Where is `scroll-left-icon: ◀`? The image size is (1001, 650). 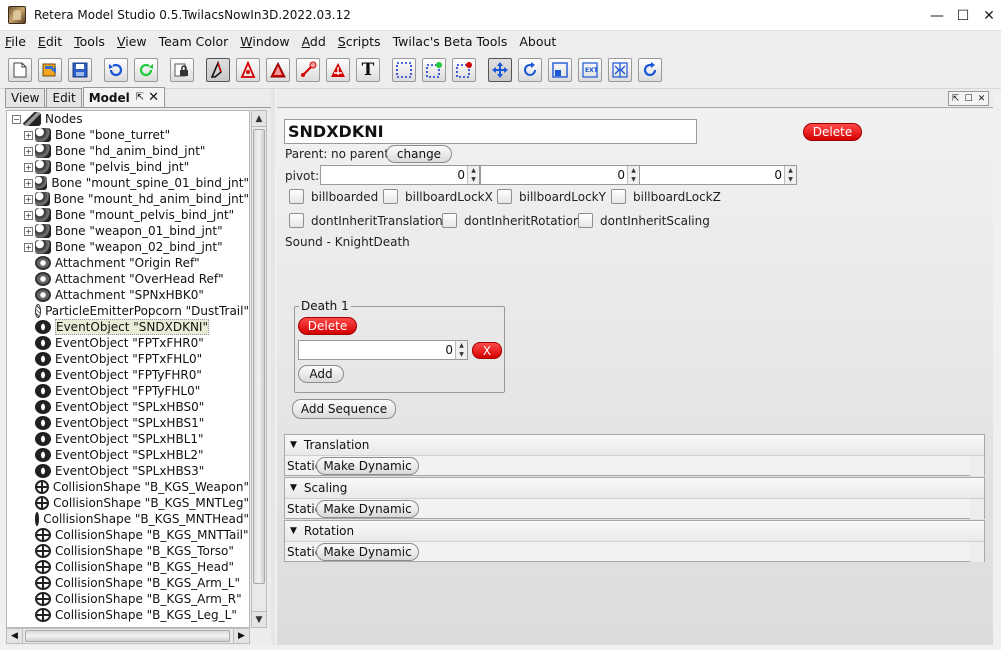 scroll-left-icon: ◀ is located at coordinates (15, 636).